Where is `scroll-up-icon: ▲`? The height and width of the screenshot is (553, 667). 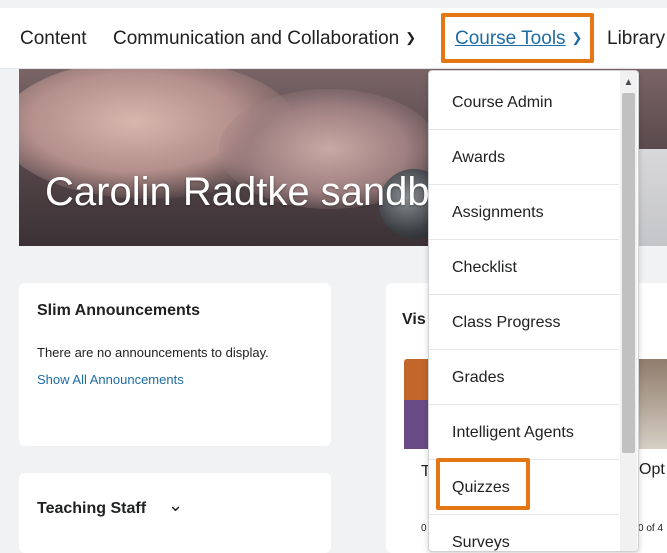
scroll-up-icon: ▲ is located at coordinates (628, 82).